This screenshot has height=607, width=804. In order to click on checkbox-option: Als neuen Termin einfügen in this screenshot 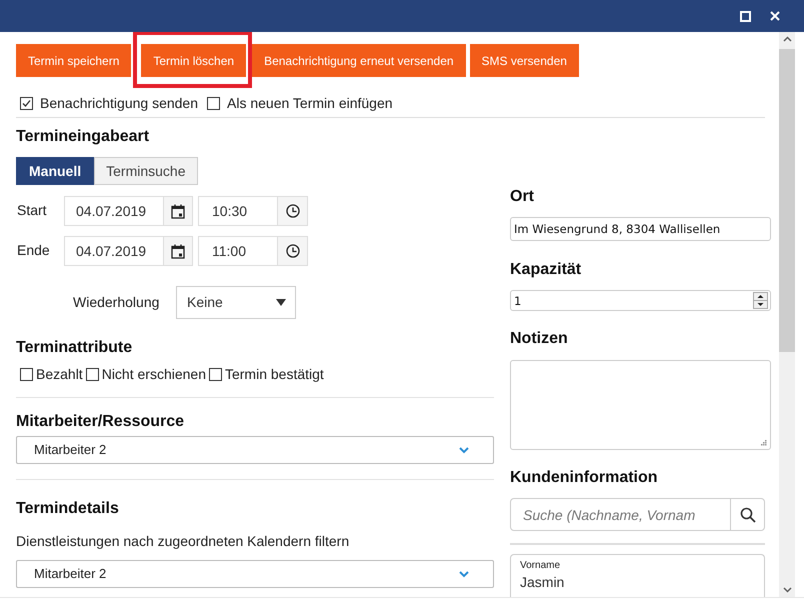, I will do `click(300, 103)`.